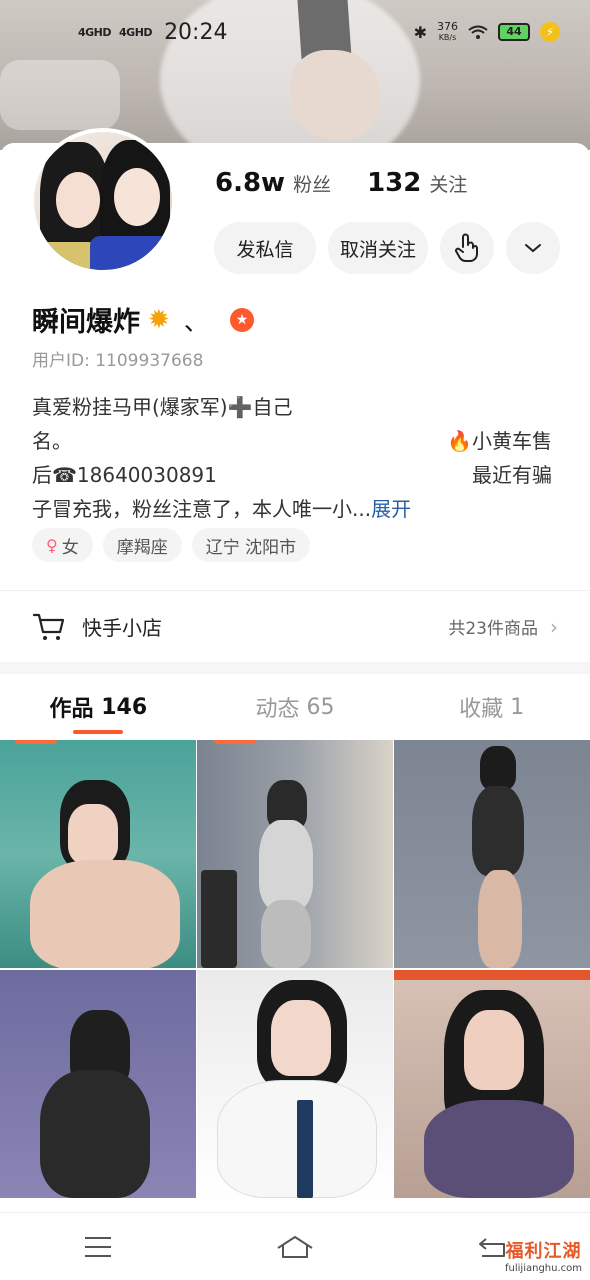 Image resolution: width=590 pixels, height=1280 pixels. What do you see at coordinates (62, 545) in the screenshot?
I see `tag-gender: ♀ 女` at bounding box center [62, 545].